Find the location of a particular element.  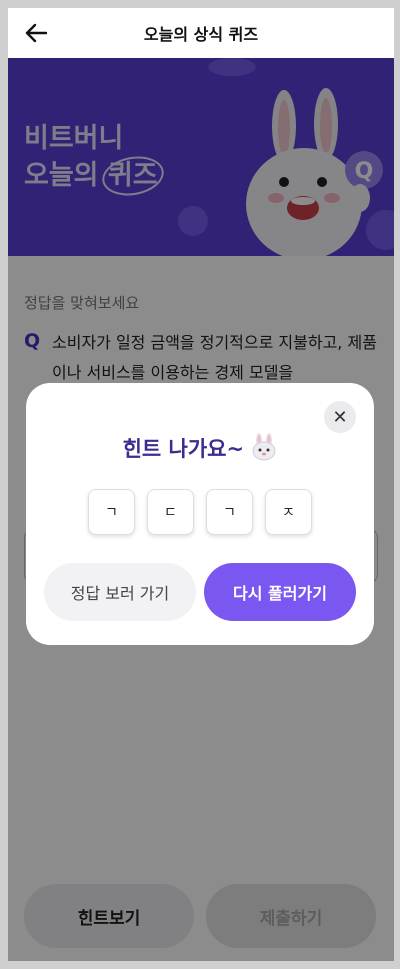

show-answer-button: 정답 보러 가기 is located at coordinates (120, 592).